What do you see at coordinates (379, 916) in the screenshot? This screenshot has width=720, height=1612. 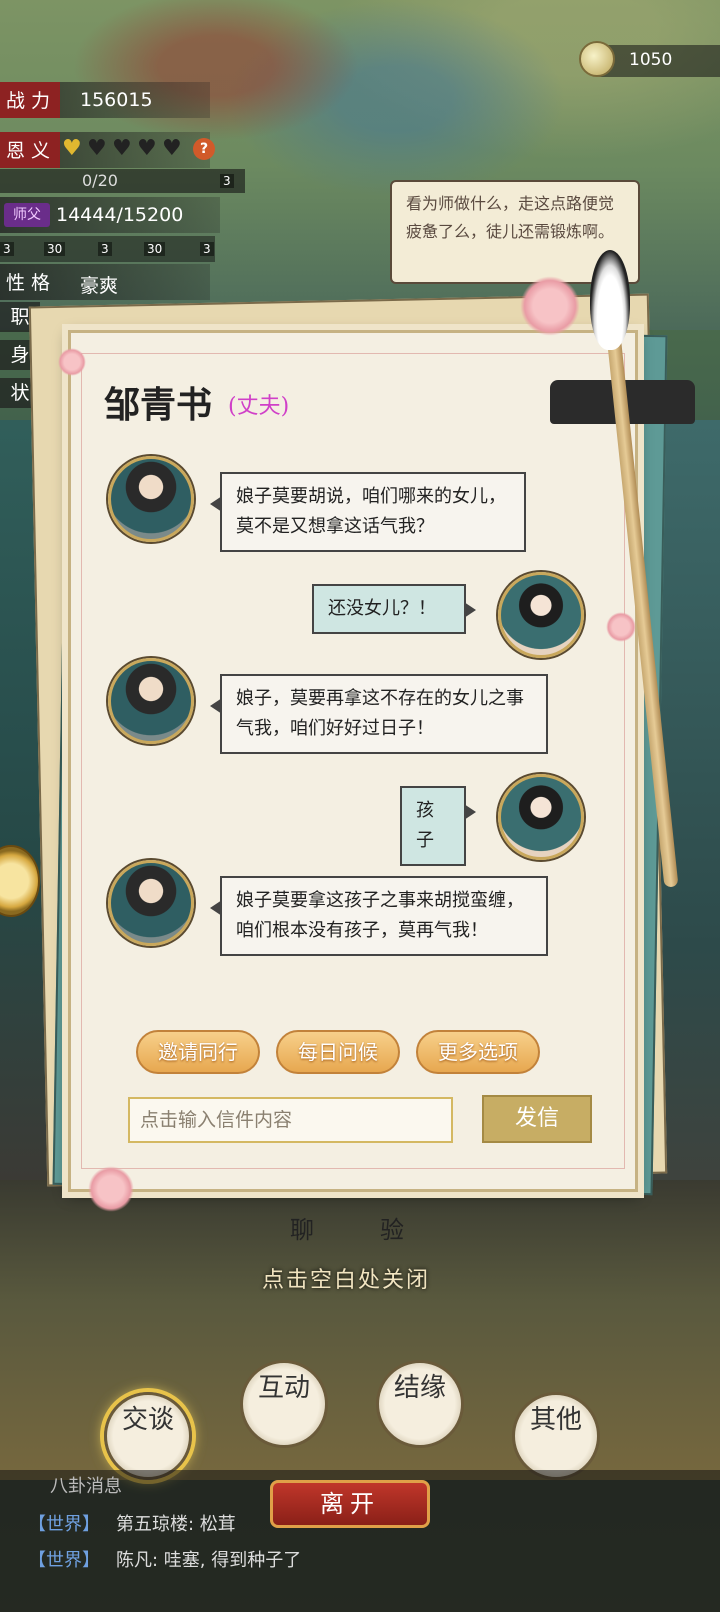 I see `npc-message: 娘子莫要拿这孩子之事来胡搅蛮缠，咱们根本没有孩子，莫再气我！` at bounding box center [379, 916].